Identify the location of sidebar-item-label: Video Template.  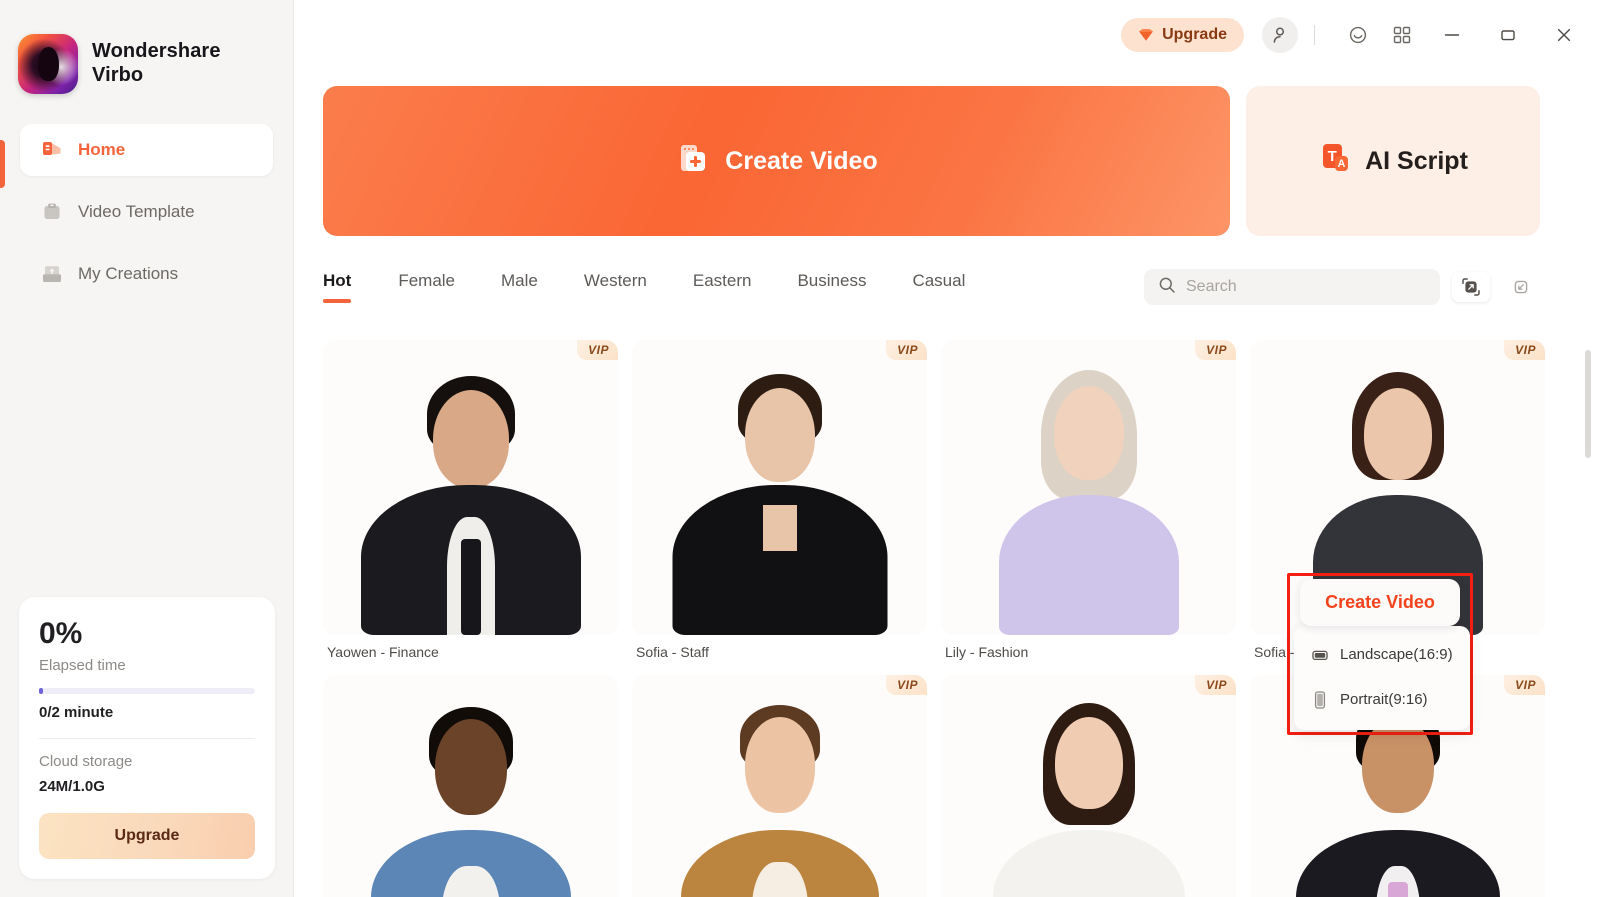
(136, 211).